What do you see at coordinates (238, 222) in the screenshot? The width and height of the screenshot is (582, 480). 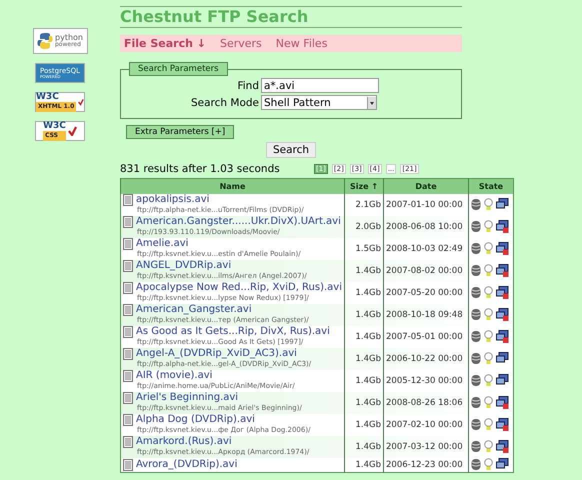 I see `file-name-link: American.Gangster......Ukr.DivX).UArt.avi` at bounding box center [238, 222].